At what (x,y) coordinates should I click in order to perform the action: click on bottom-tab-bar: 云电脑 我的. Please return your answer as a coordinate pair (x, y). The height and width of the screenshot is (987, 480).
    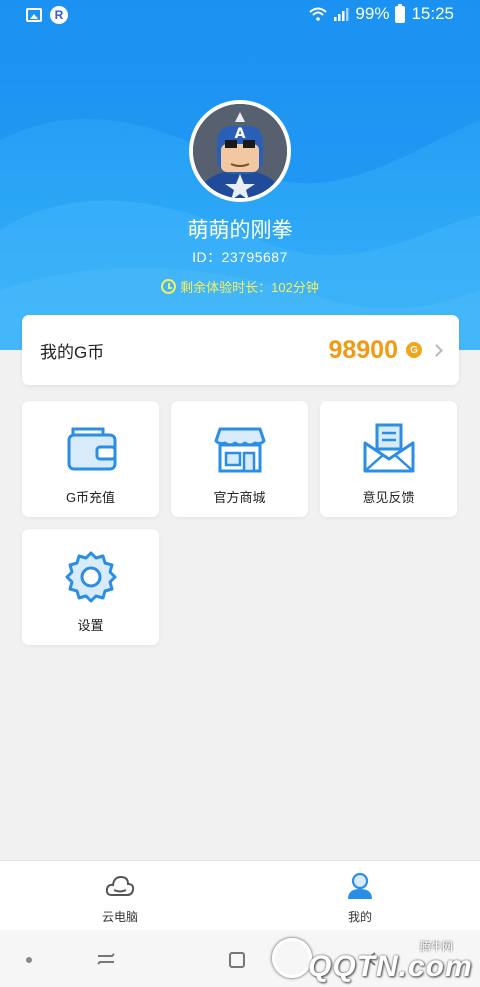
    Looking at the image, I should click on (240, 895).